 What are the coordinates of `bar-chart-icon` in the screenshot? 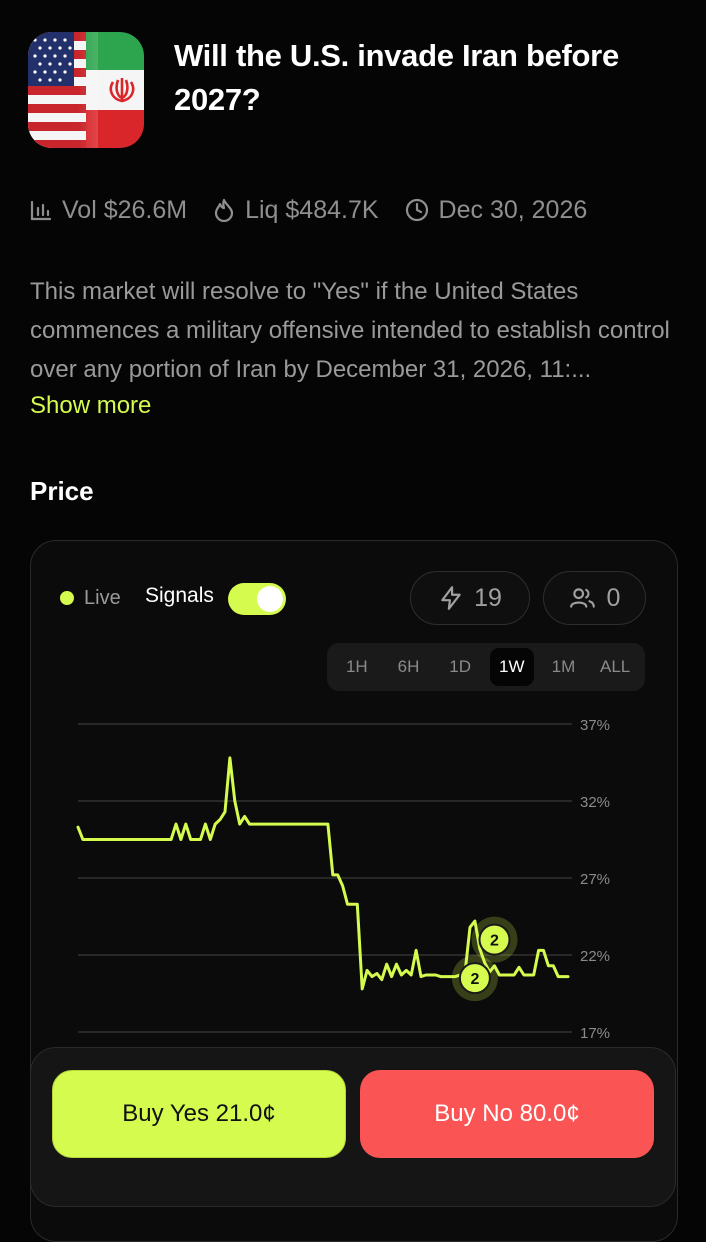 It's located at (41, 210).